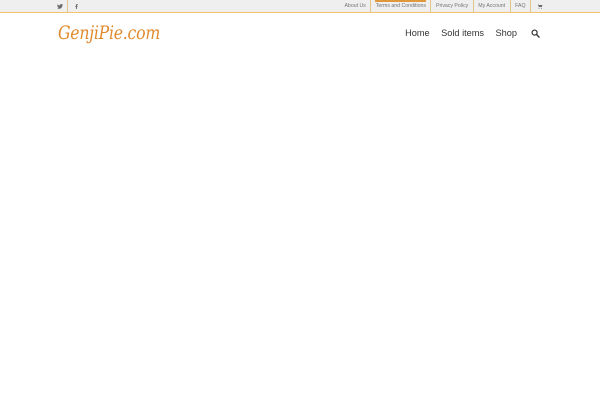 The image size is (600, 400). Describe the element at coordinates (535, 33) in the screenshot. I see `search-icon` at that location.